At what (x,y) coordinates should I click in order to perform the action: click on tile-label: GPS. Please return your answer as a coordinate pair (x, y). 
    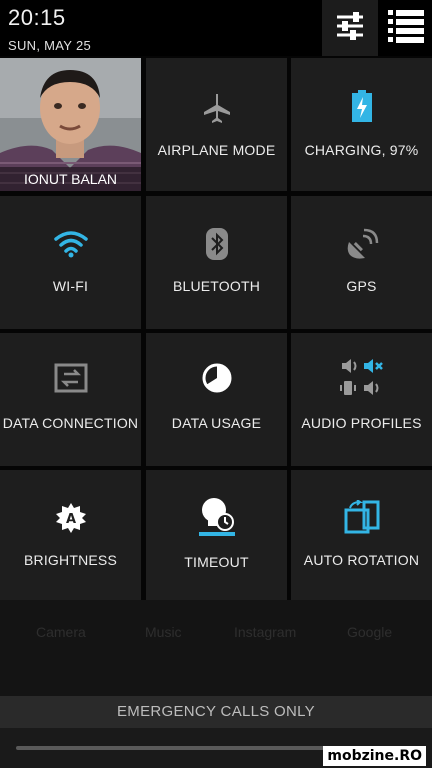
    Looking at the image, I should click on (361, 286).